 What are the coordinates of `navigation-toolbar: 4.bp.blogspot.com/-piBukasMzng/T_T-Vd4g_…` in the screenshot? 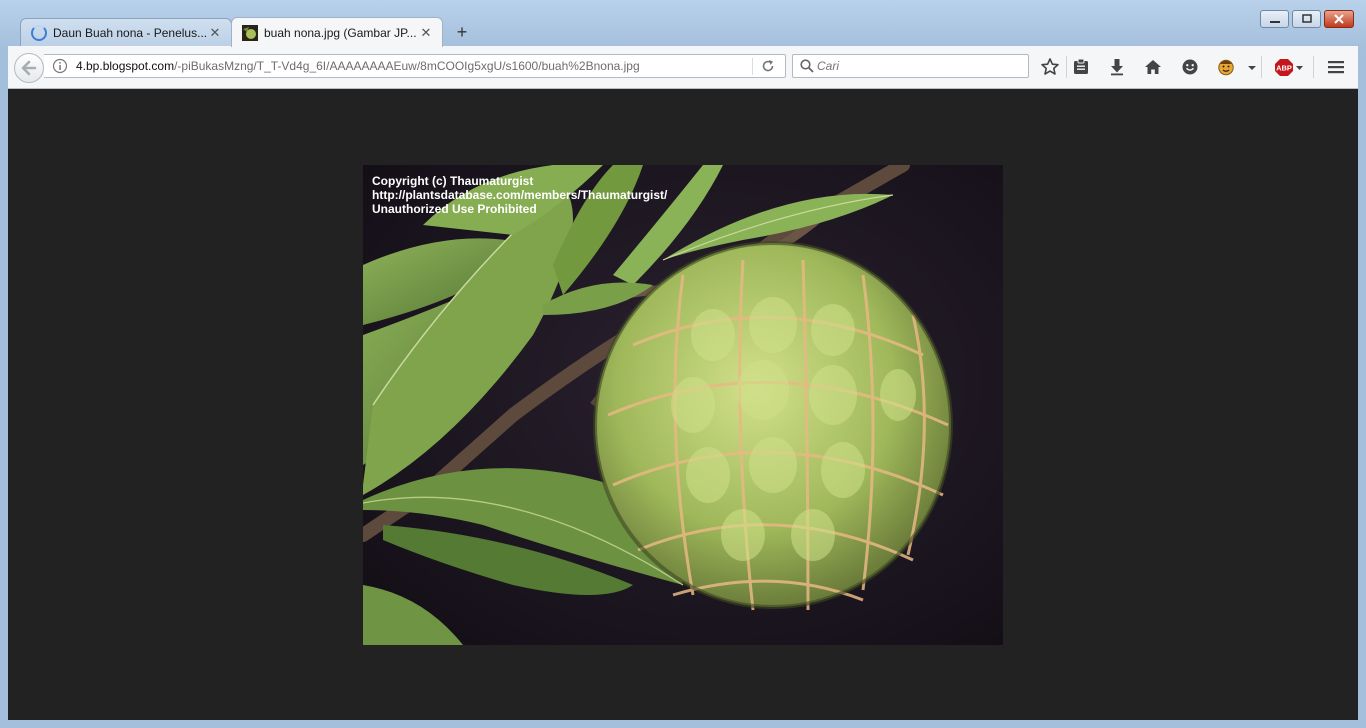 It's located at (683, 67).